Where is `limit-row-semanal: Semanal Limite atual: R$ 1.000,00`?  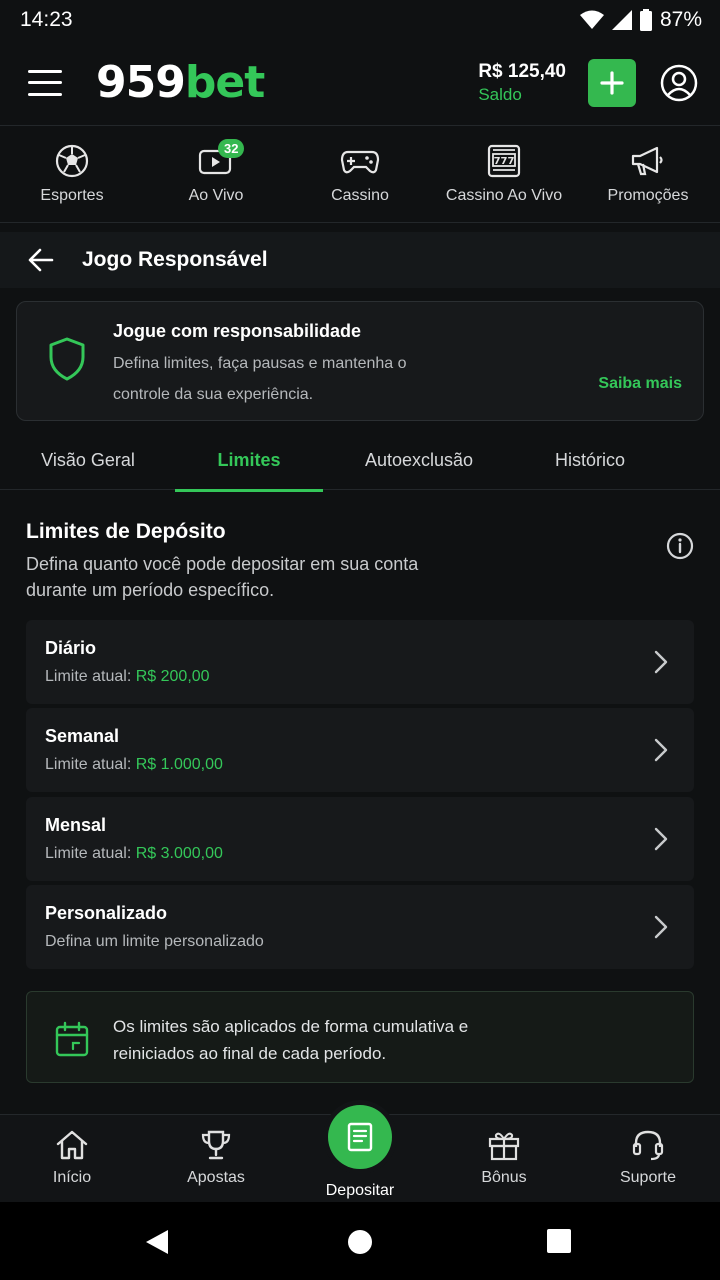 limit-row-semanal: Semanal Limite atual: R$ 1.000,00 is located at coordinates (360, 750).